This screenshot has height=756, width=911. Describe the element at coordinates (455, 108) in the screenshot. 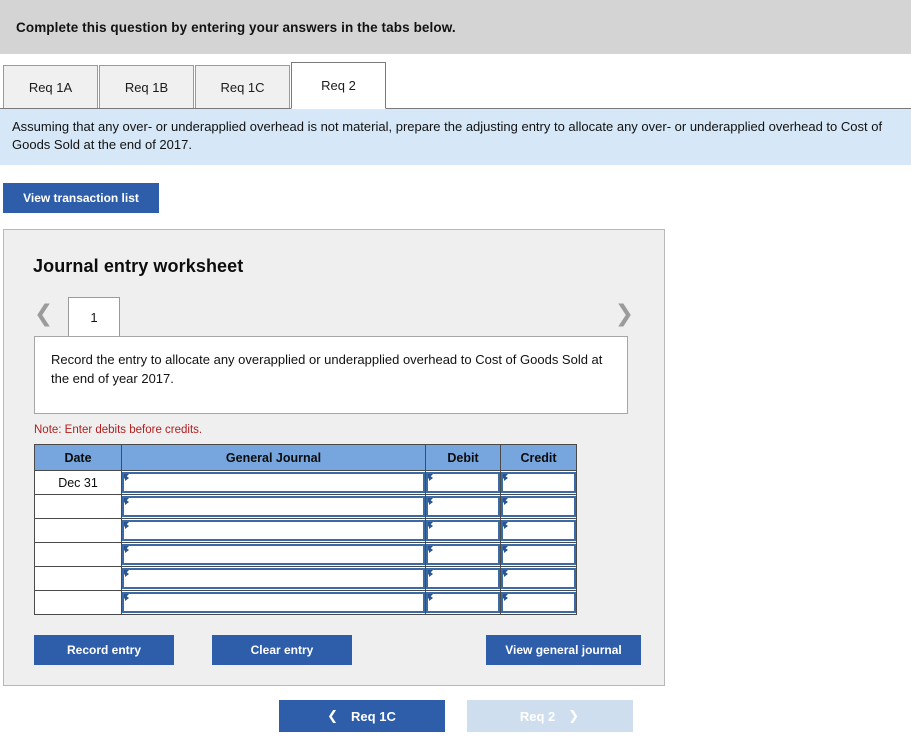

I see `tabstrip-underline` at that location.